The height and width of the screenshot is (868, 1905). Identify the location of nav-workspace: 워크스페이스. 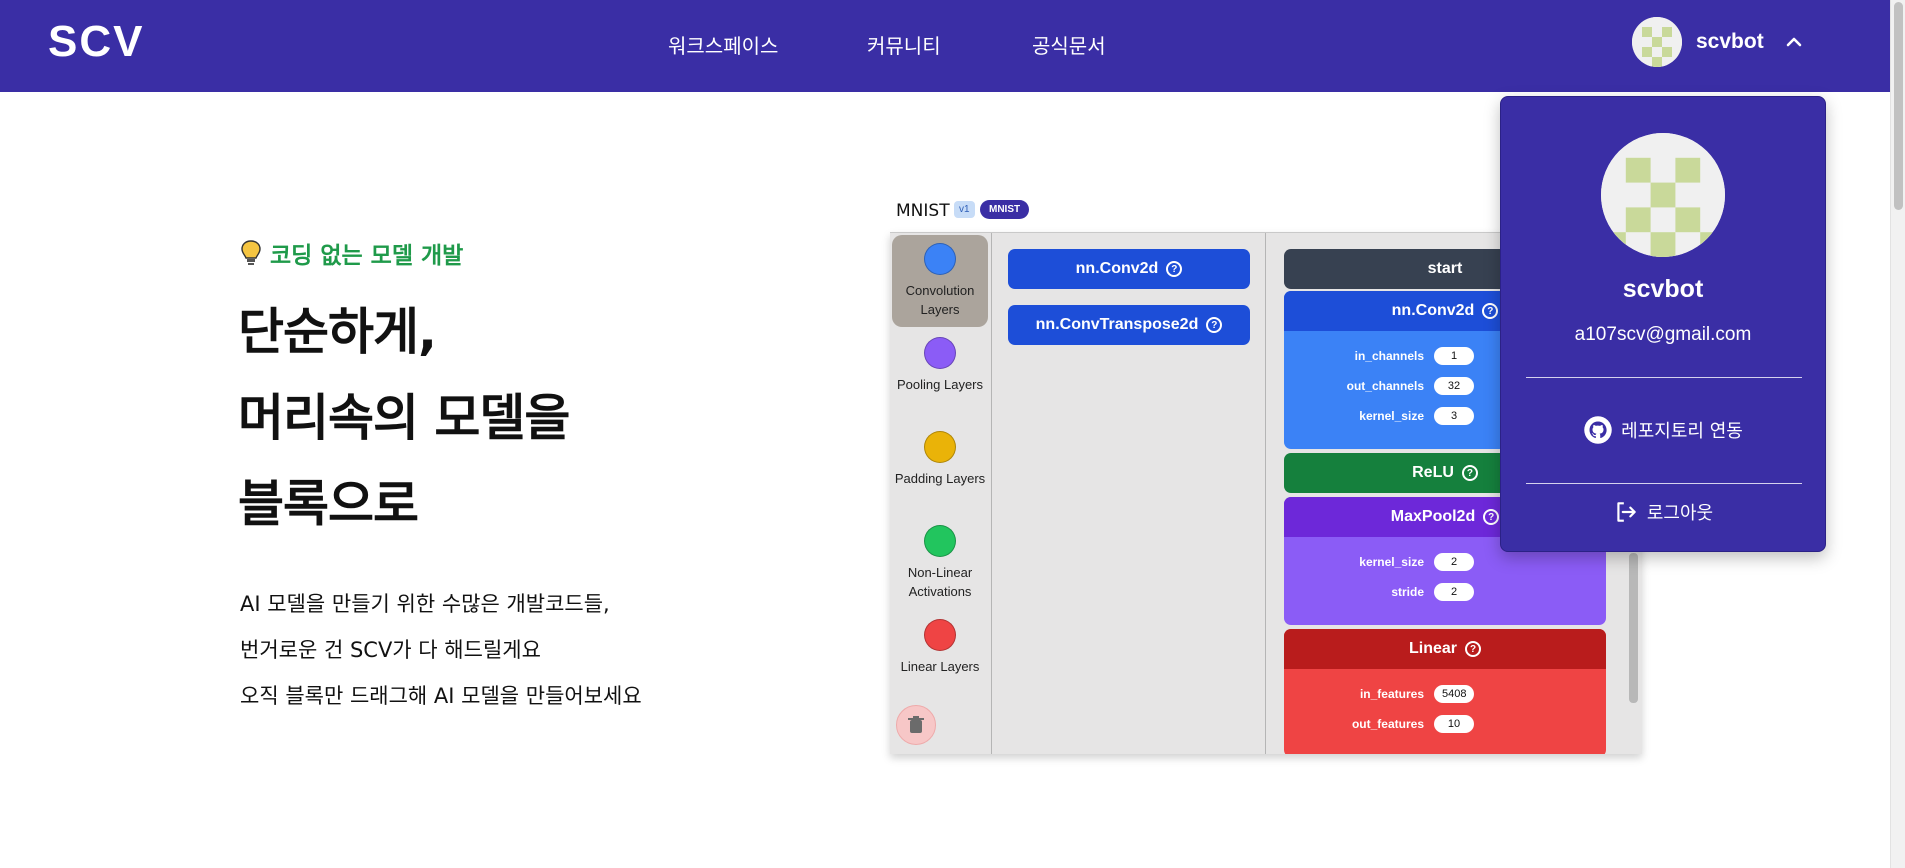
(723, 44).